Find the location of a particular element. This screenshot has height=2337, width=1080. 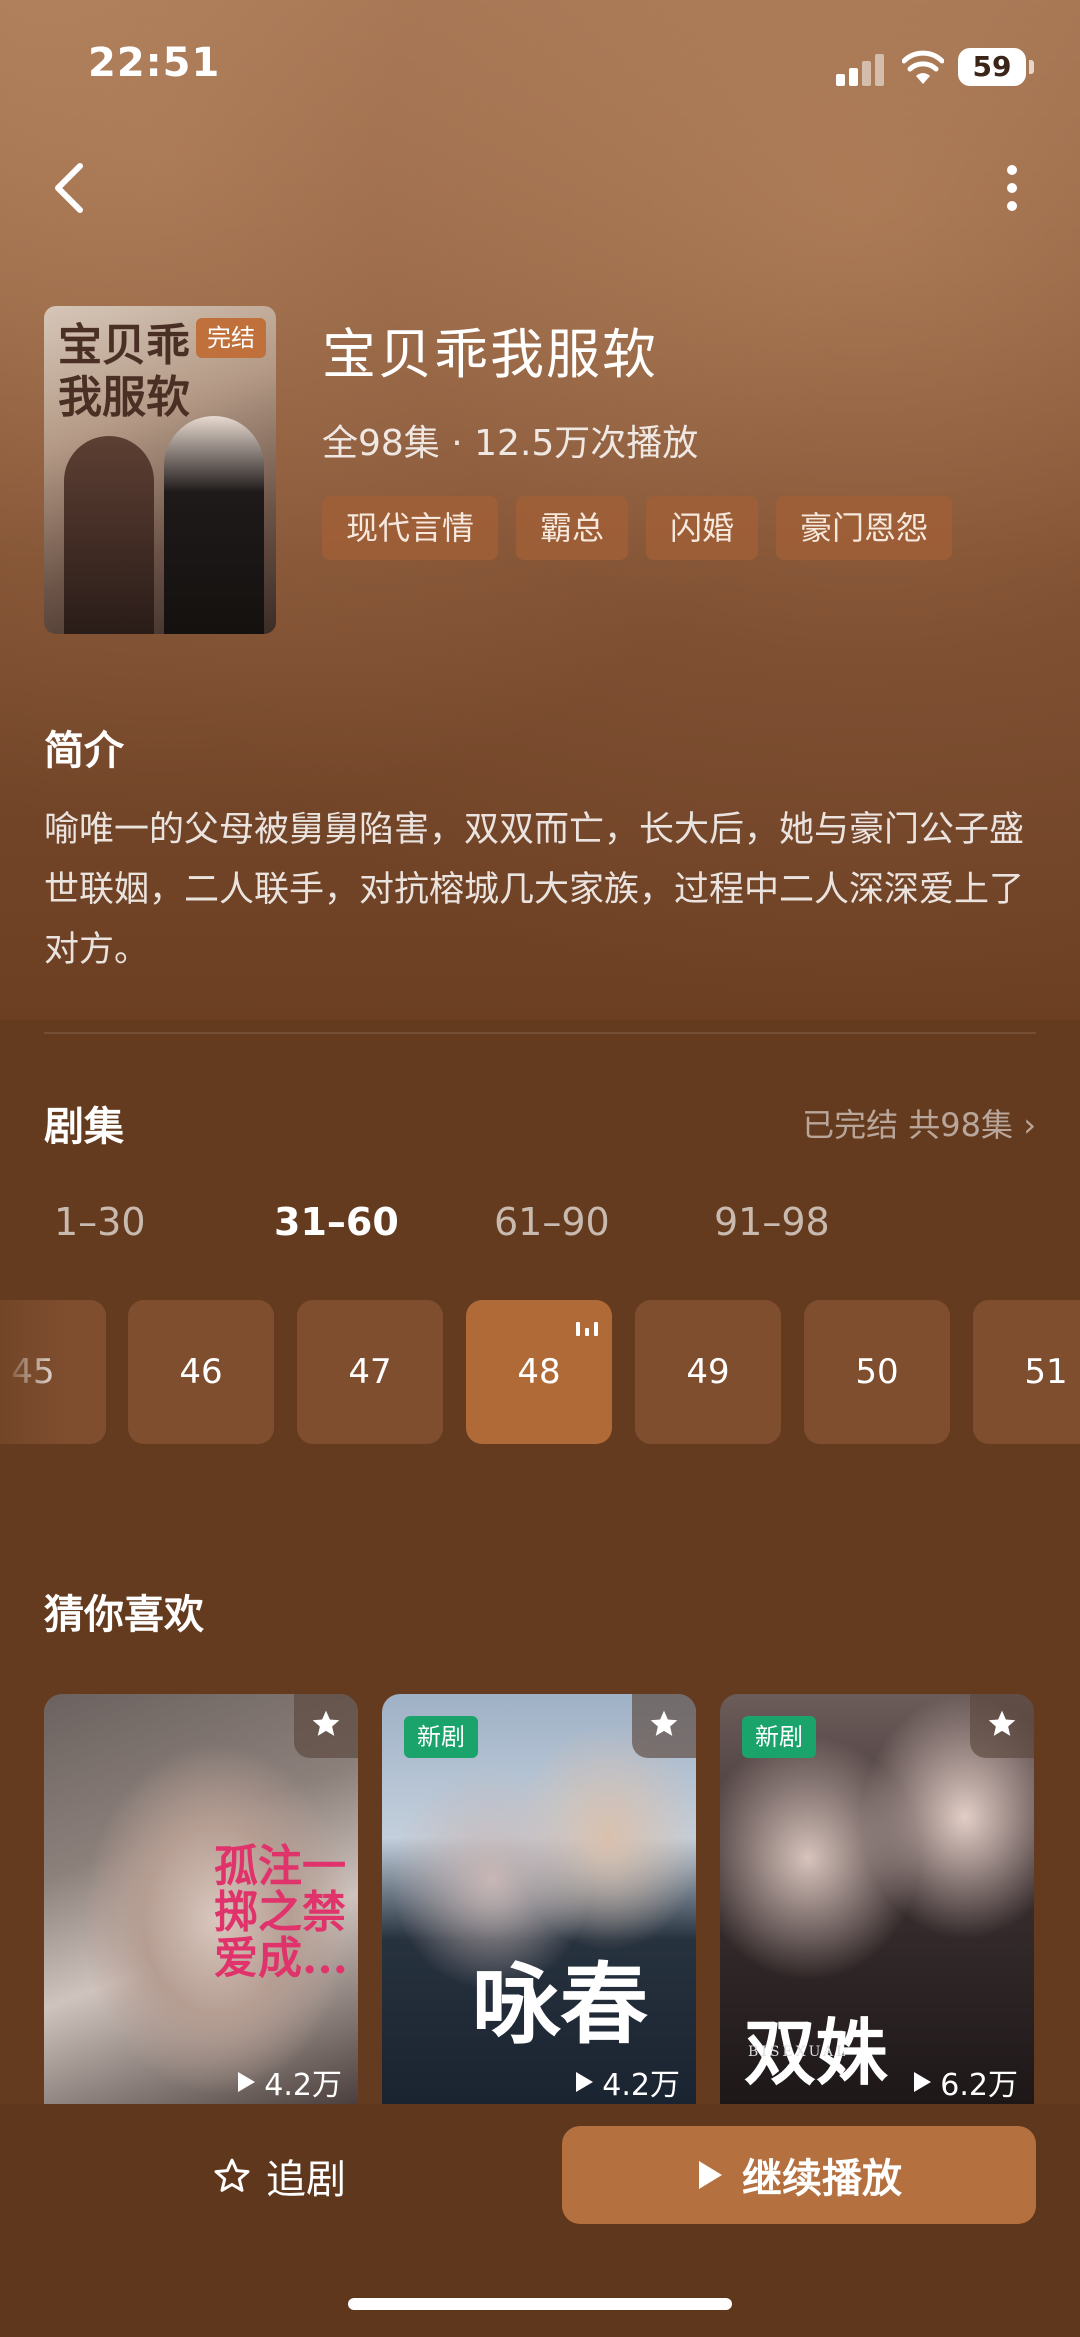

poster-subtitle: BISEXUAL is located at coordinates (798, 2052).